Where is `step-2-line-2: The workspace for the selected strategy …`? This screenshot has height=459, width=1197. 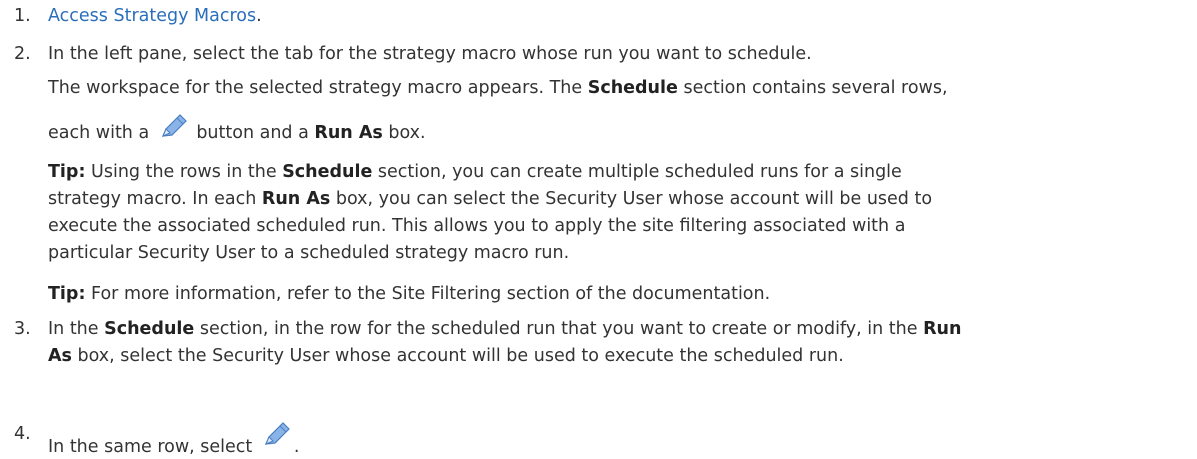
step-2-line-2: The workspace for the selected strategy … is located at coordinates (498, 88).